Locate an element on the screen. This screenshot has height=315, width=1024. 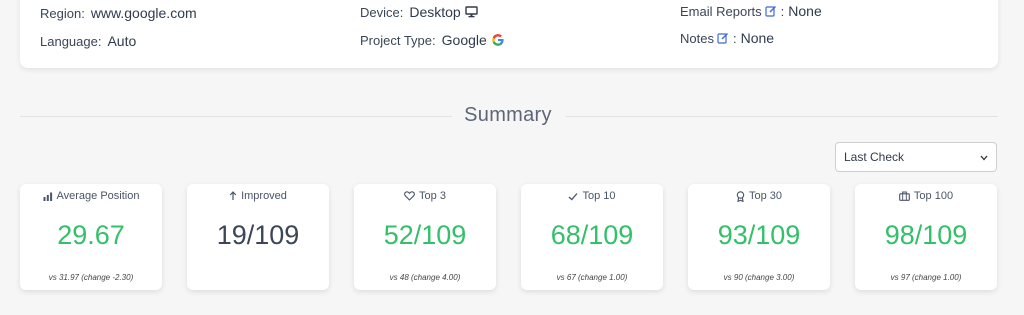
region-row: Region: www.google.com is located at coordinates (118, 13).